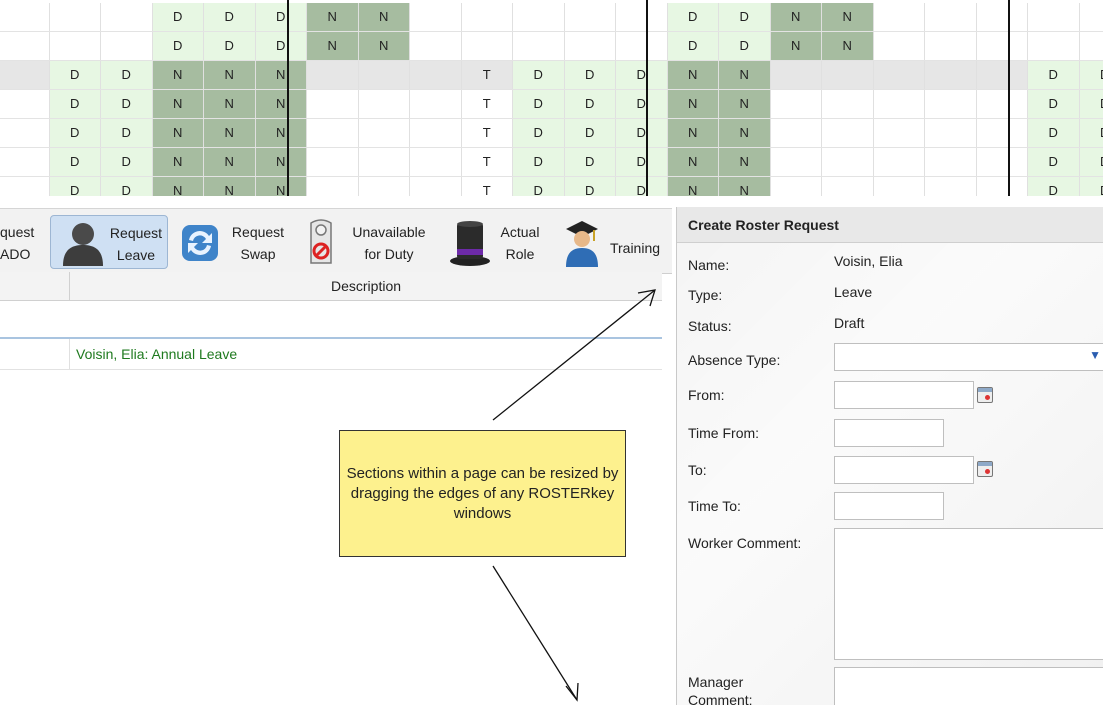  What do you see at coordinates (109, 242) in the screenshot?
I see `request-leave-button: Request Leave` at bounding box center [109, 242].